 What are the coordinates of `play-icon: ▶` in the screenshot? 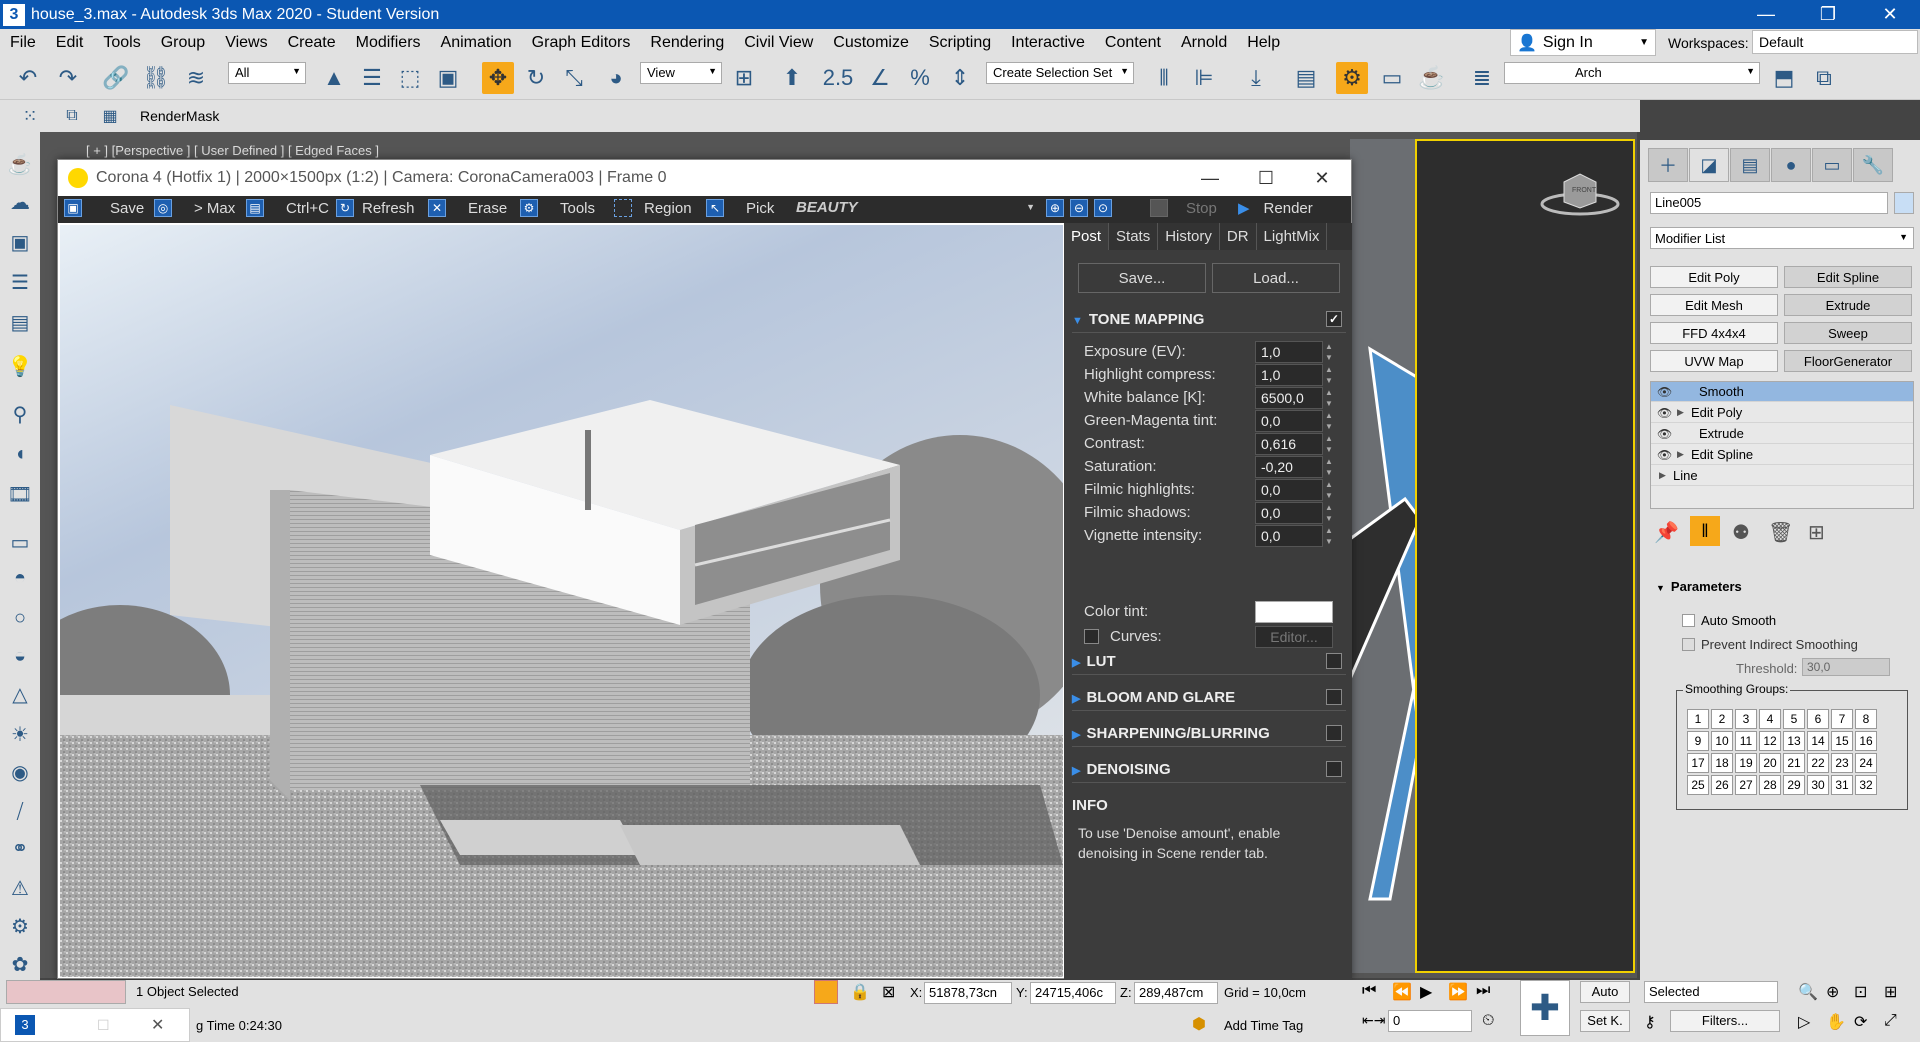 It's located at (1426, 992).